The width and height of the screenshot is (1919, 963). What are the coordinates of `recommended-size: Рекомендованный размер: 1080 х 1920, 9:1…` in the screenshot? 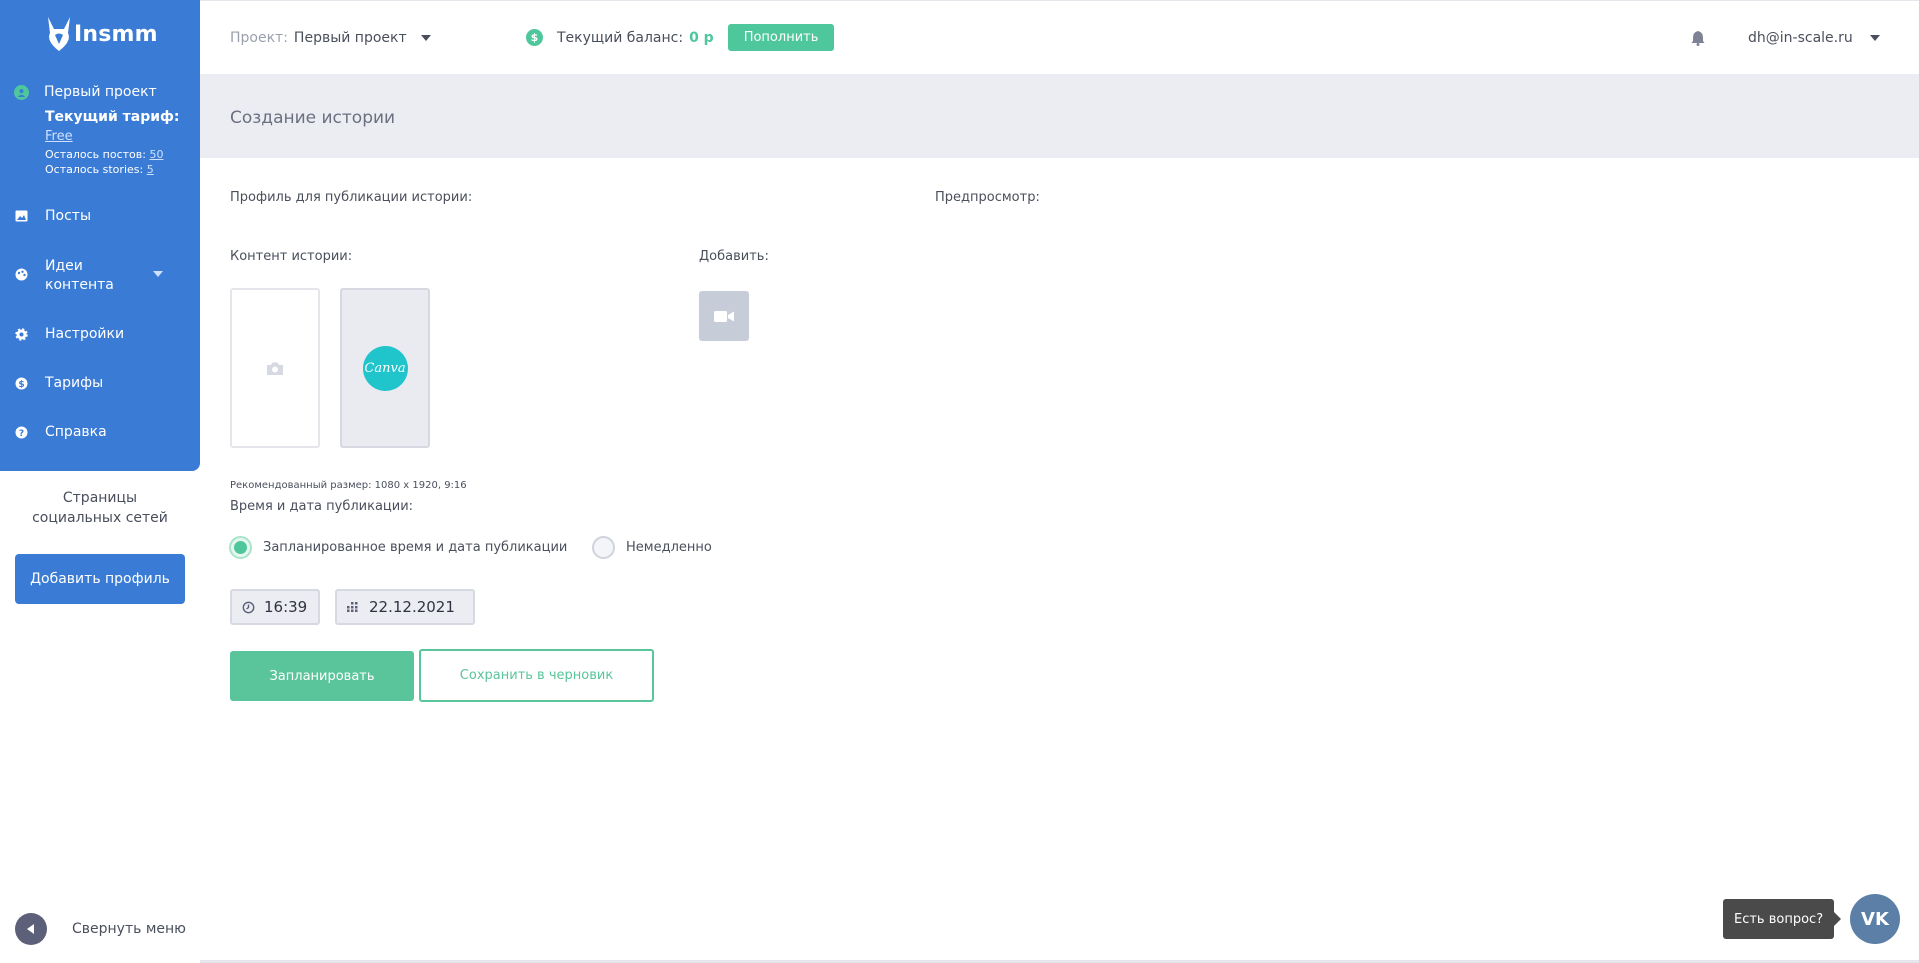 It's located at (348, 485).